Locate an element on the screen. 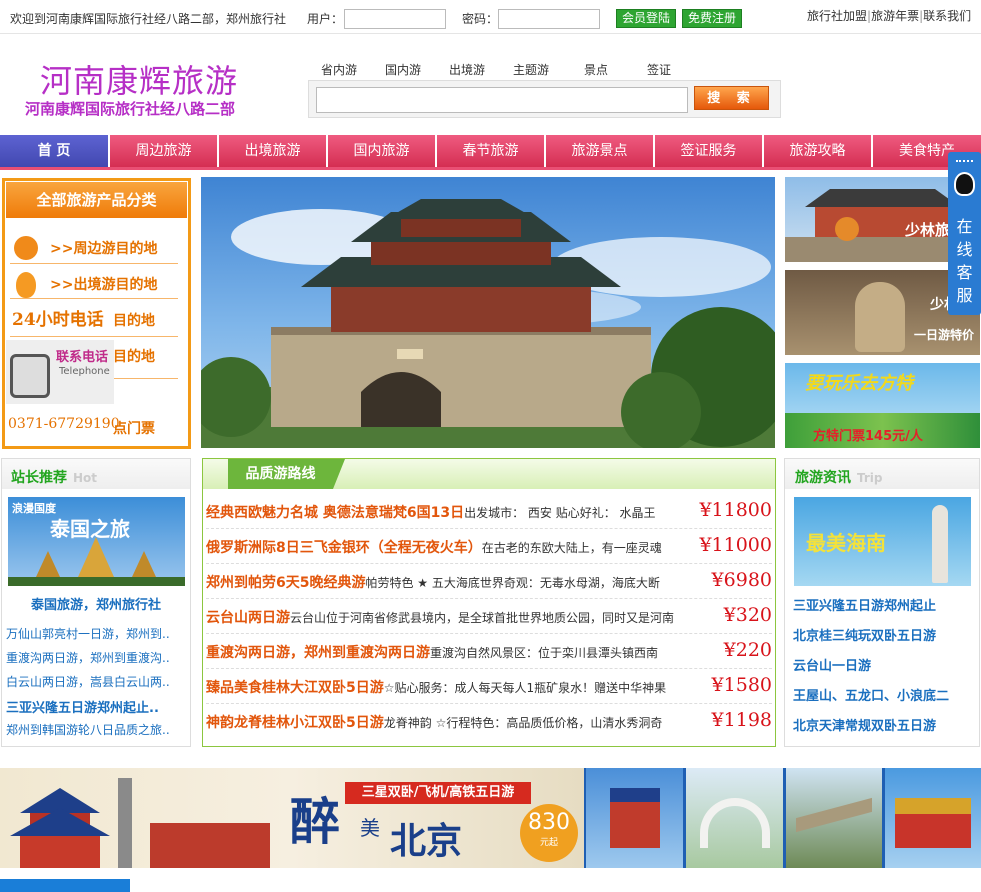  search-input is located at coordinates (502, 100).